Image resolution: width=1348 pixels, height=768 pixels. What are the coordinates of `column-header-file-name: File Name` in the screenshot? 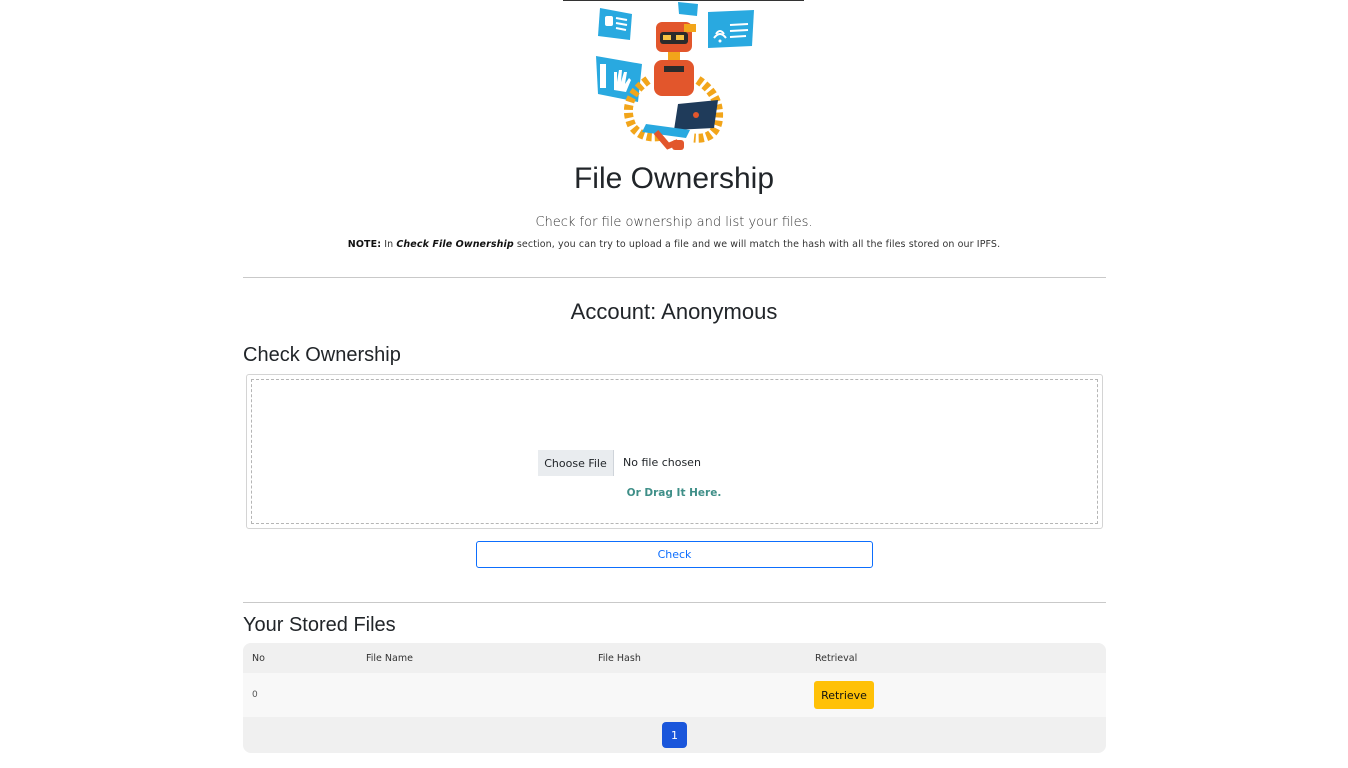 It's located at (389, 658).